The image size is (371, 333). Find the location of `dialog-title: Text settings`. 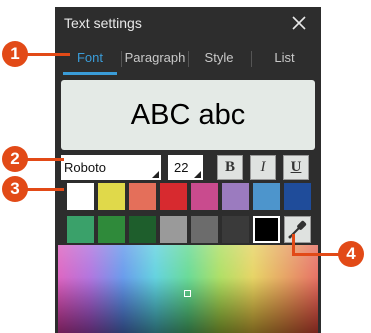

dialog-title: Text settings is located at coordinates (103, 23).